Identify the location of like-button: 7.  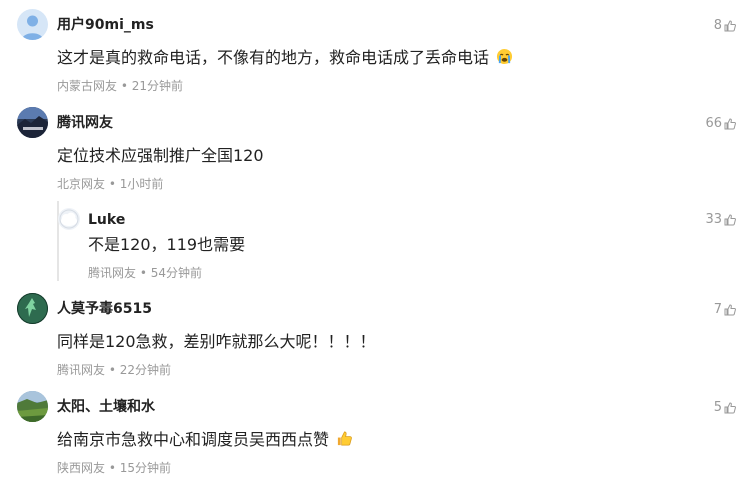
(725, 310).